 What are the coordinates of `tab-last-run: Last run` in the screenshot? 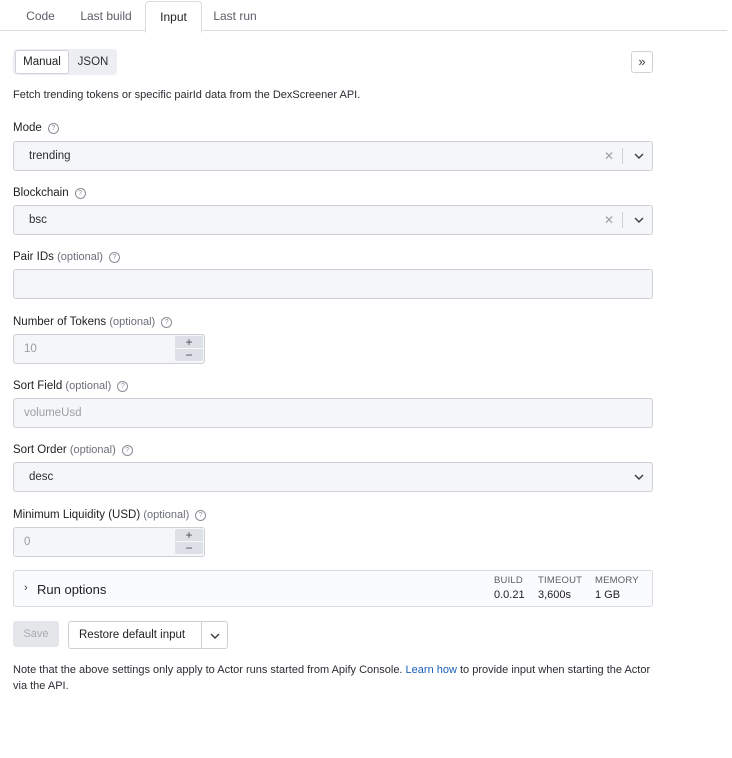 It's located at (235, 15).